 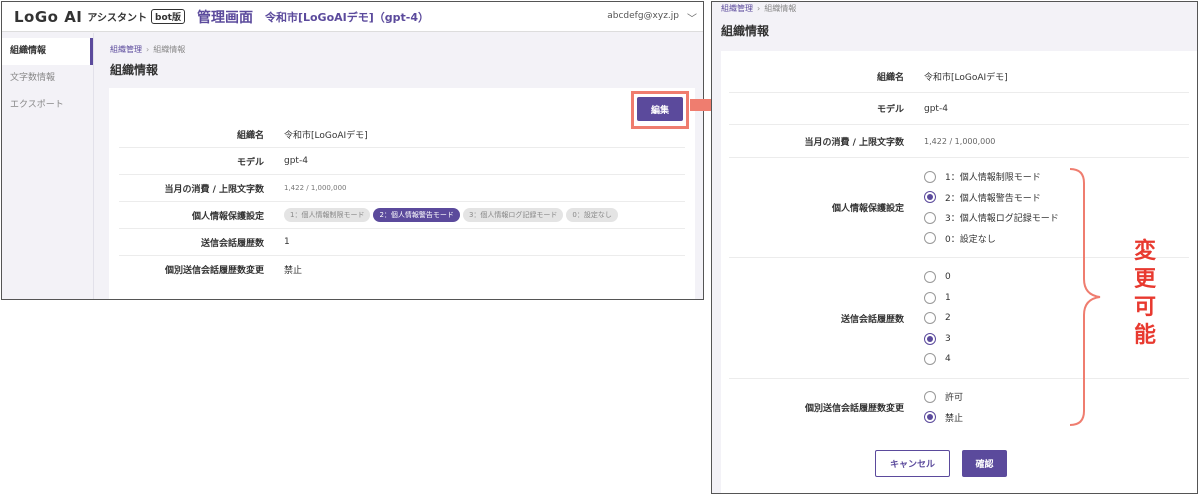 What do you see at coordinates (991, 238) in the screenshot?
I see `privacy-option-0: 0：設定なし` at bounding box center [991, 238].